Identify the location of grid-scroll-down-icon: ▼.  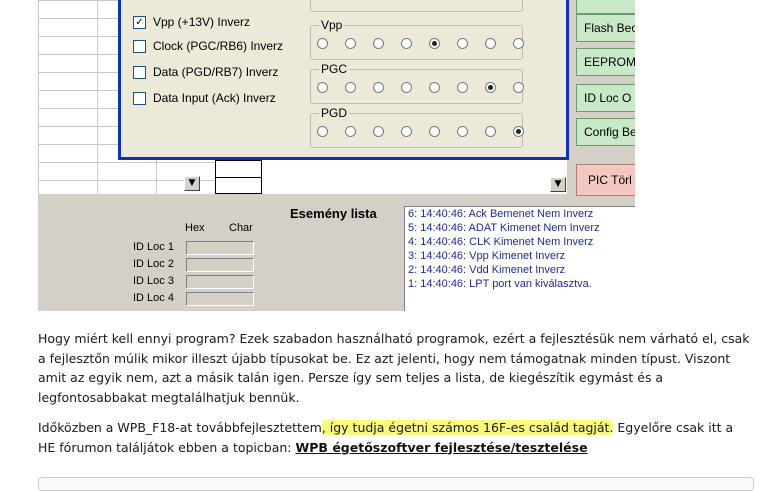
(192, 183).